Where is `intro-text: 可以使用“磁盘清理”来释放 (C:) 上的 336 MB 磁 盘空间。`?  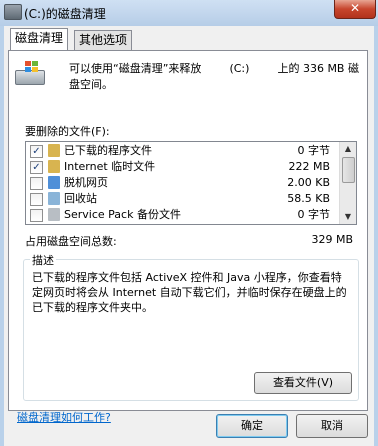 intro-text: 可以使用“磁盘清理”来释放 (C:) 上的 336 MB 磁 盘空间。 is located at coordinates (214, 77).